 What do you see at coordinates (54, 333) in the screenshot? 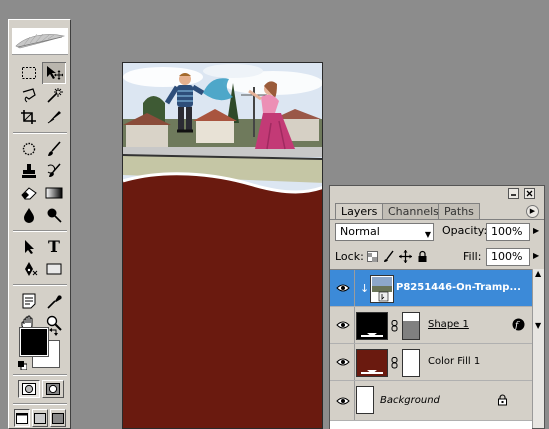
I see `swap-colors-icon` at bounding box center [54, 333].